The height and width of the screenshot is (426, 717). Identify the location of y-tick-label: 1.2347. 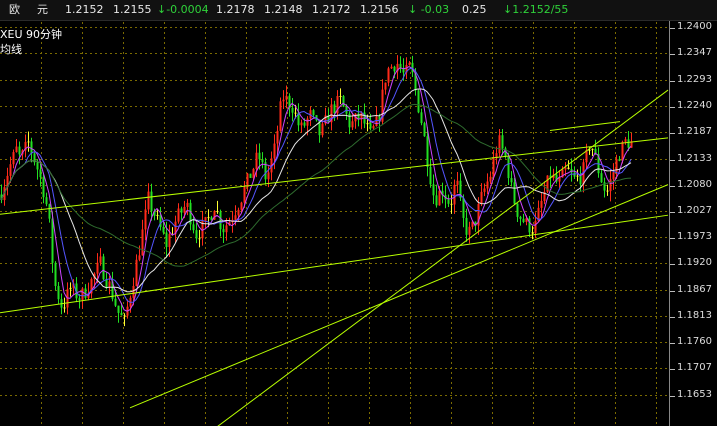
(694, 52).